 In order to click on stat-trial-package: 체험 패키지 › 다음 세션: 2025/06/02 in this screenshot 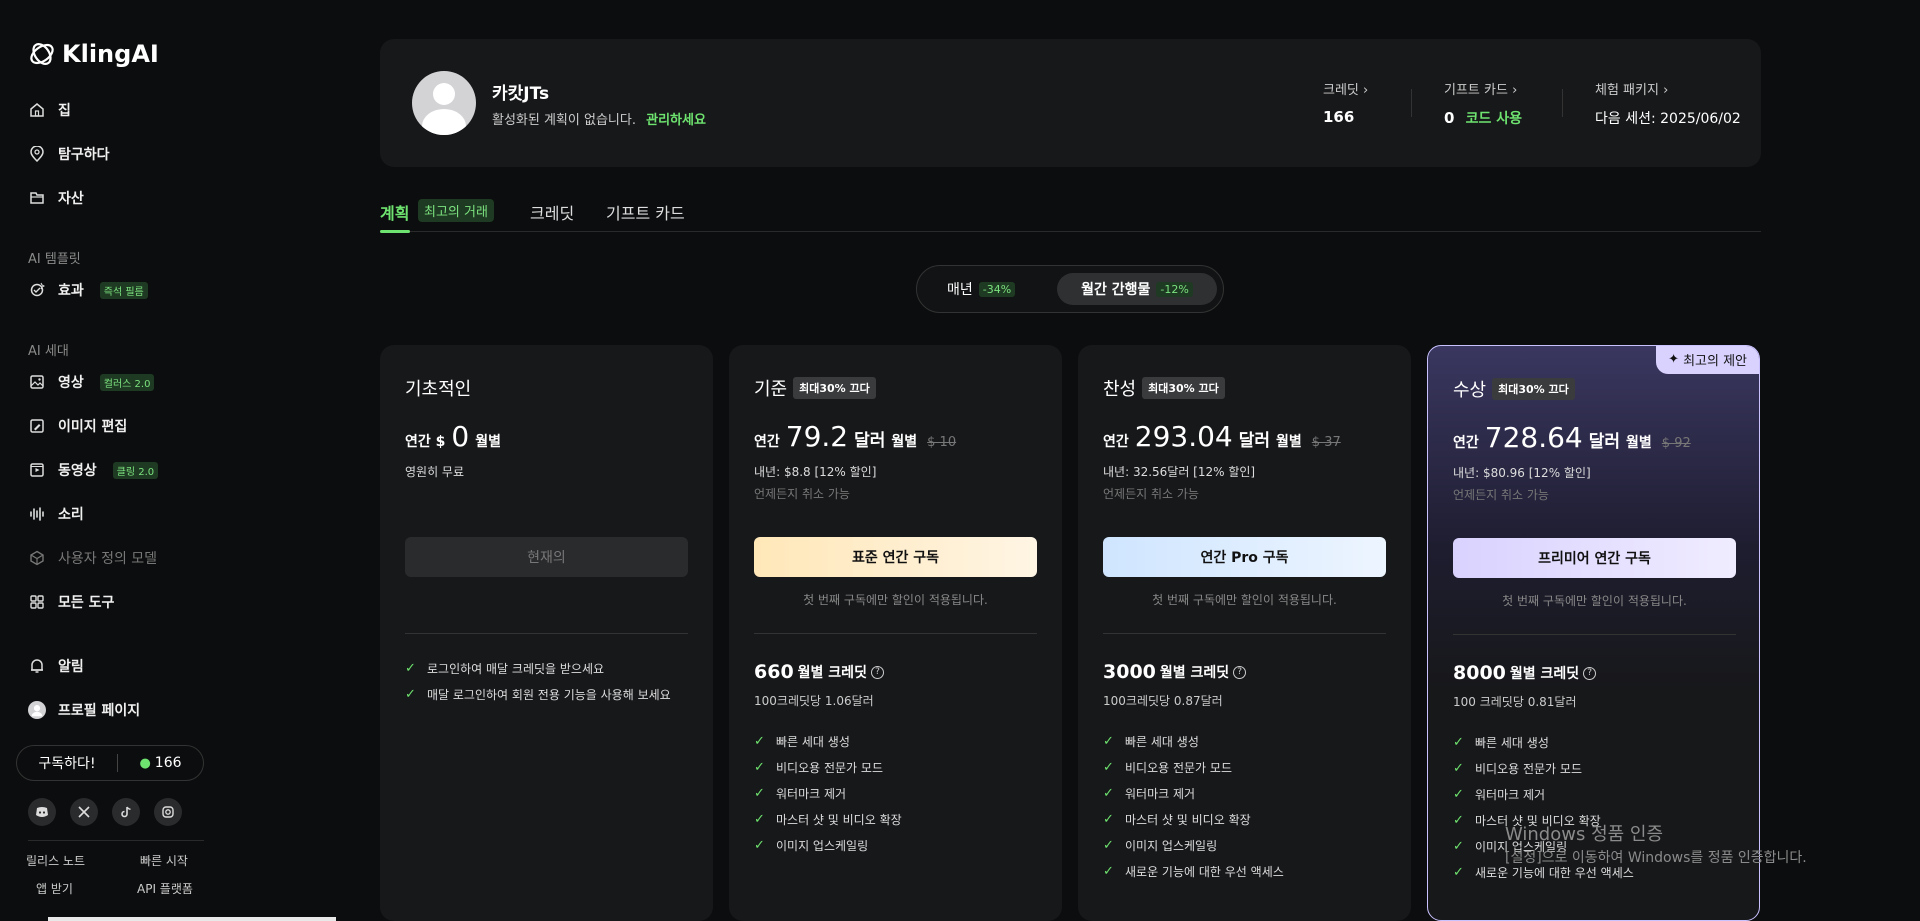, I will do `click(1668, 103)`.